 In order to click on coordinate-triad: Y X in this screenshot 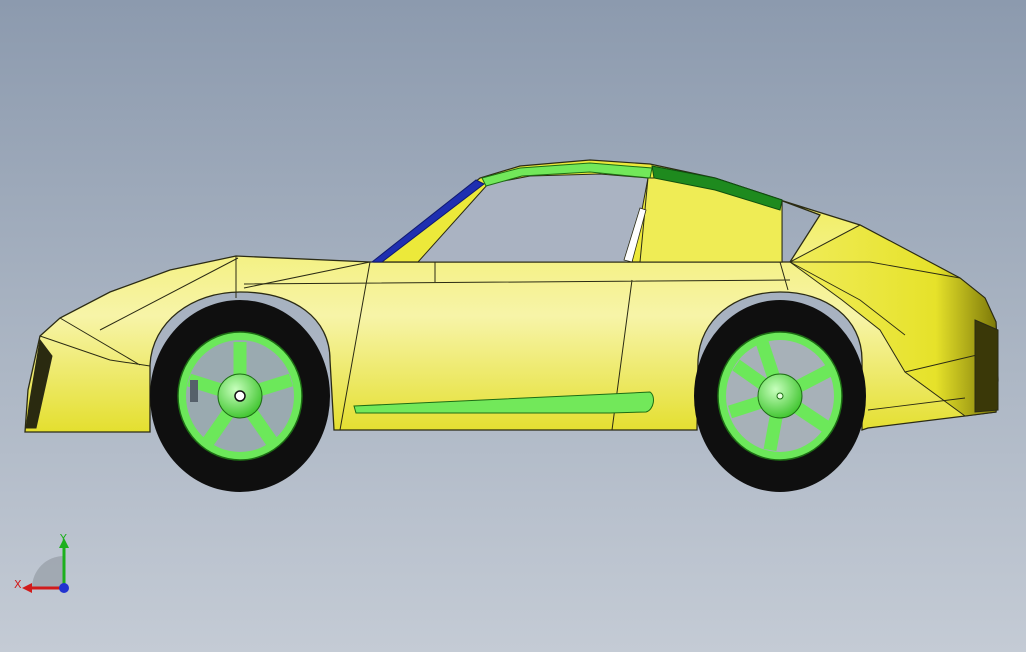, I will do `click(41, 562)`.